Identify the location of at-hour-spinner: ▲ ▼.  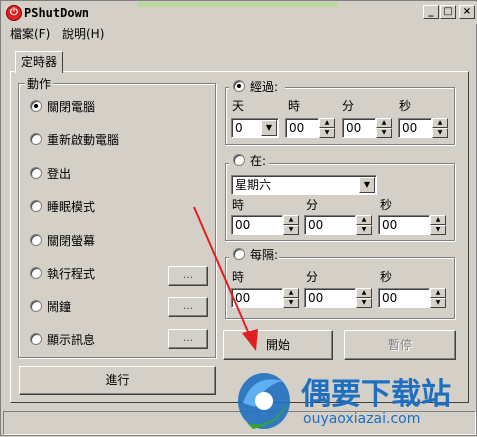
(291, 225).